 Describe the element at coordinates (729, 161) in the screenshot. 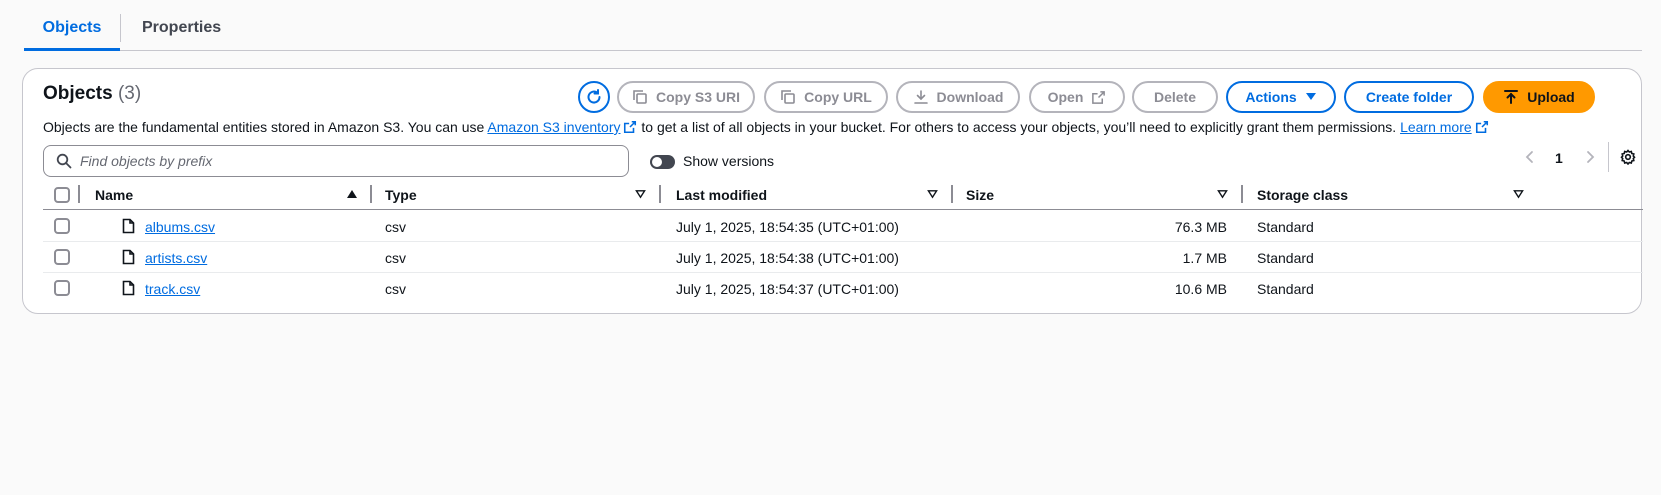

I see `show-versions-label: Show versions` at that location.